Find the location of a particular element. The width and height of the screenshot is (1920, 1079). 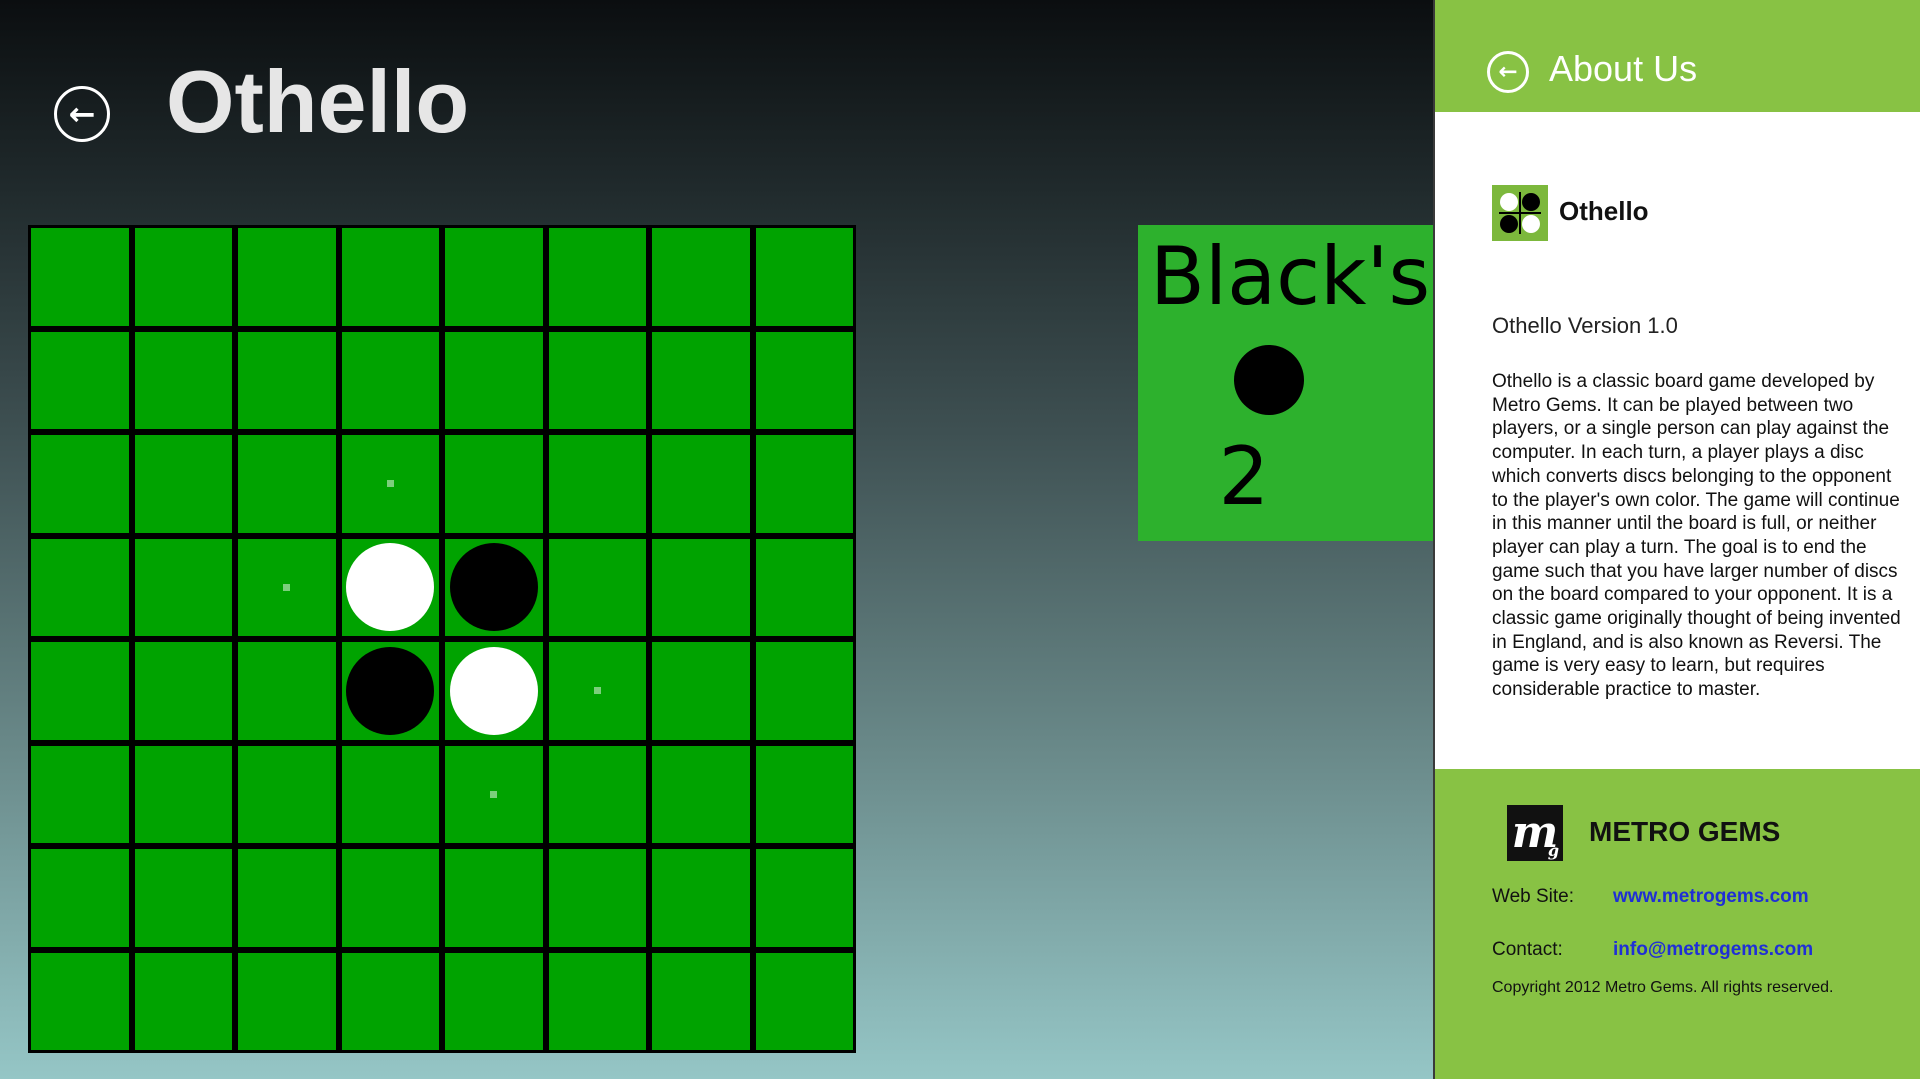

contact-link: info@metrogems.com is located at coordinates (1713, 950).